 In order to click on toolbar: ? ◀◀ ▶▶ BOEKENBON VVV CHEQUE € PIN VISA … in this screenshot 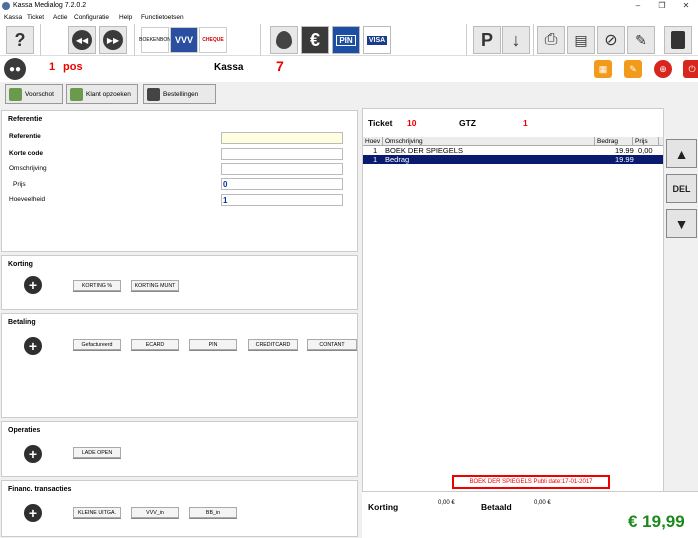, I will do `click(349, 40)`.